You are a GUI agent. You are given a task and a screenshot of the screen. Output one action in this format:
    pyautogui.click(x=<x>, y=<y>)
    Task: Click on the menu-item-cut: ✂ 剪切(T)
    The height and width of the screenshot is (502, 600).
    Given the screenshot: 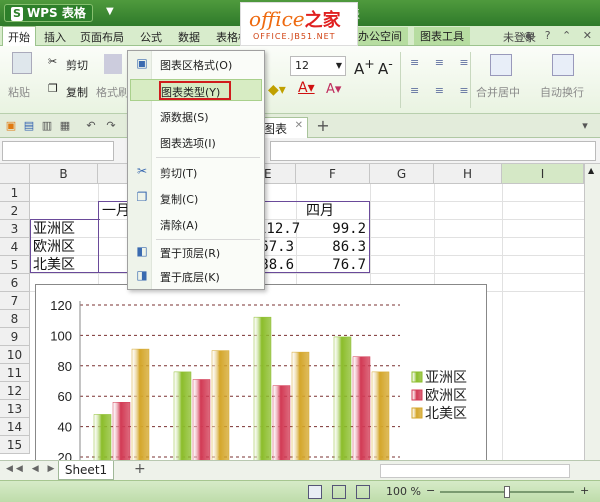 What is the action you would take?
    pyautogui.click(x=196, y=172)
    